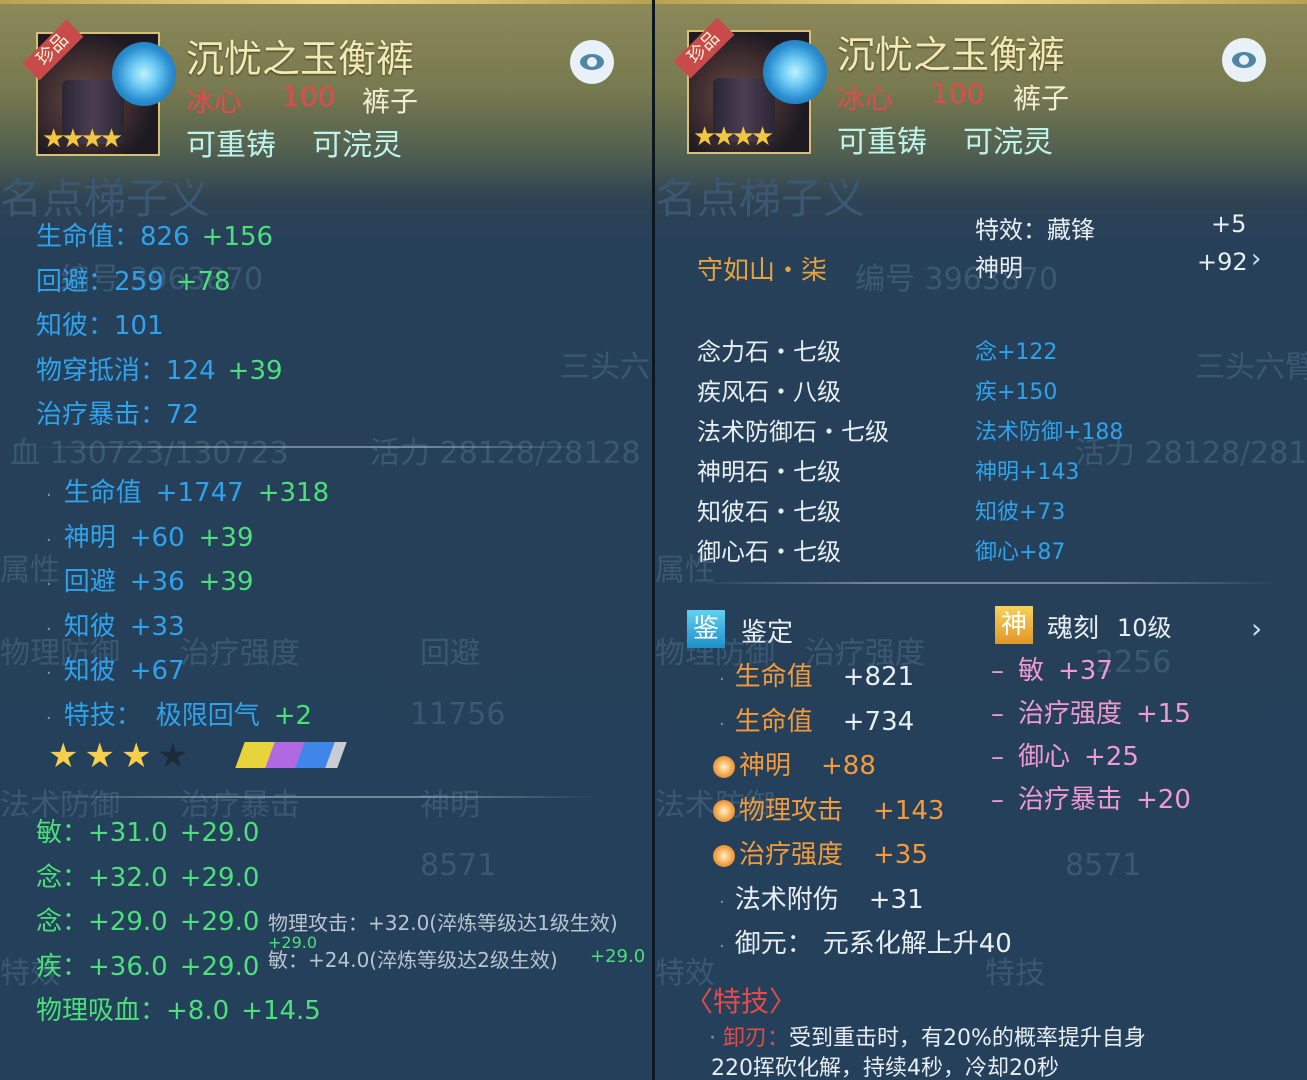 The height and width of the screenshot is (1080, 1307). I want to click on appraise-stat-row: · 生命值 +821, so click(813, 674).